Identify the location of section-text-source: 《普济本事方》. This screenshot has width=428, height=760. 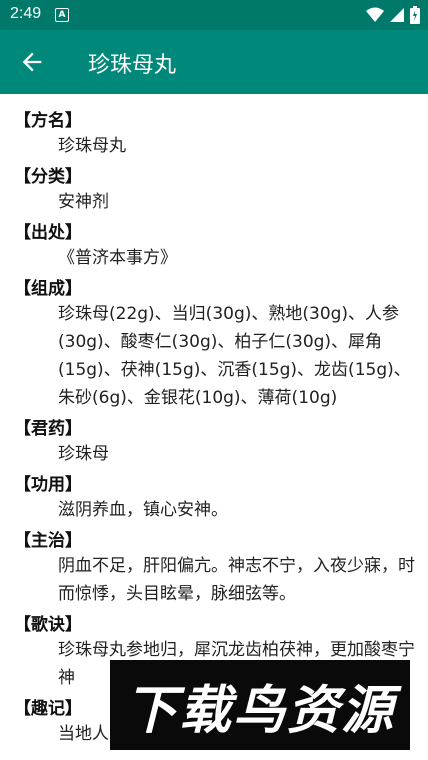
(117, 258).